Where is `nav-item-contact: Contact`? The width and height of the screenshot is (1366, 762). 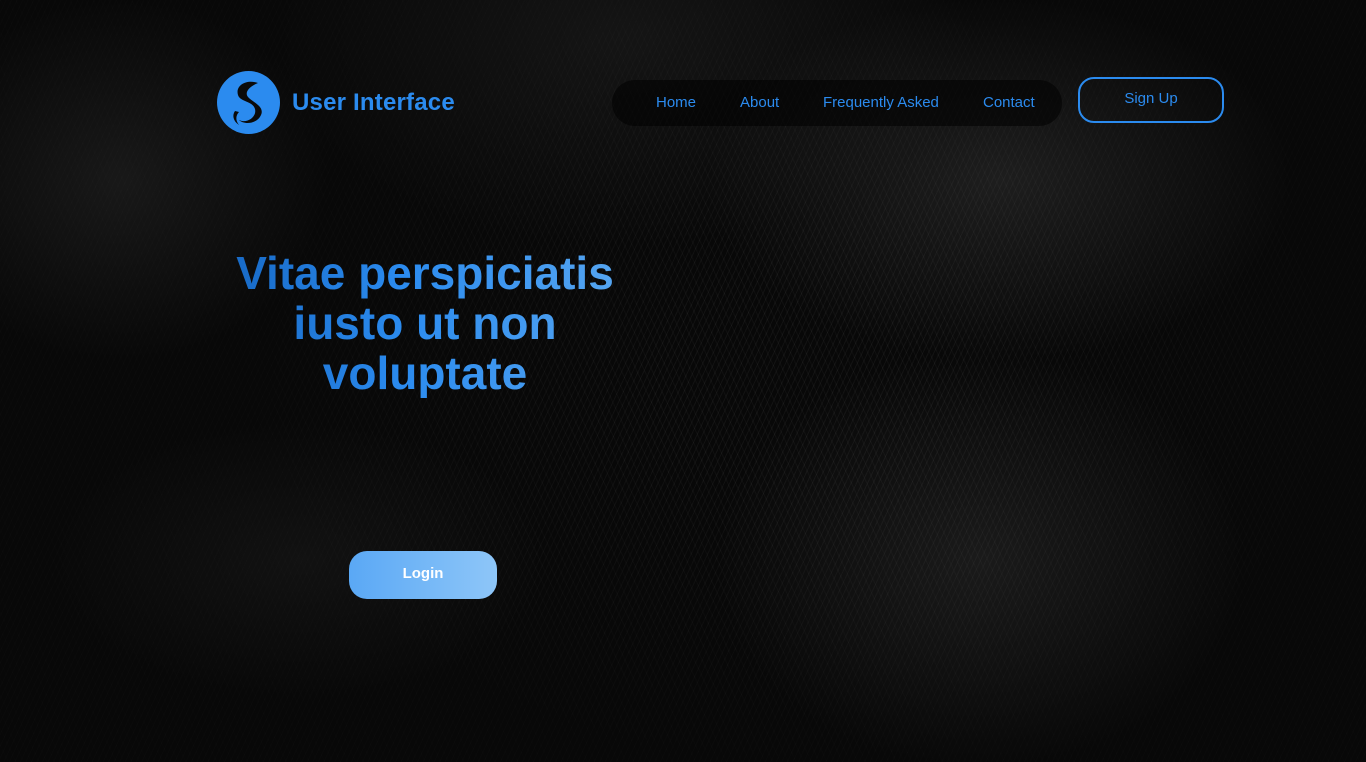 nav-item-contact: Contact is located at coordinates (1009, 102).